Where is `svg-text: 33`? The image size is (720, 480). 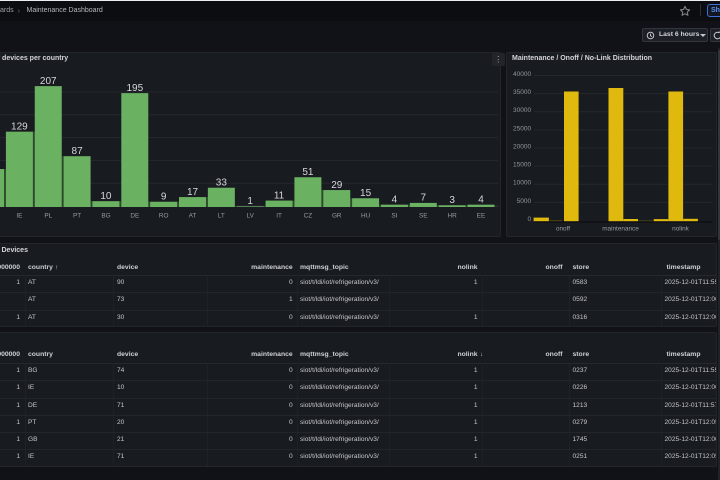
svg-text: 33 is located at coordinates (222, 183).